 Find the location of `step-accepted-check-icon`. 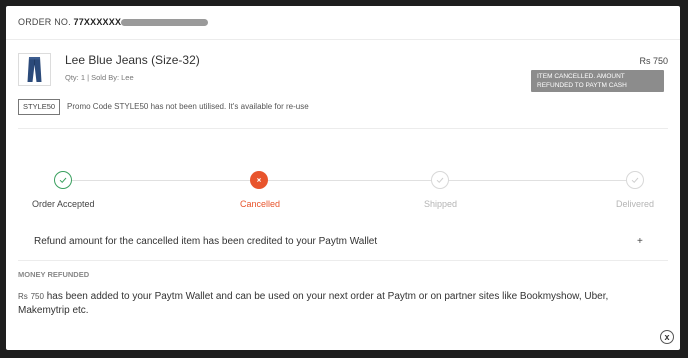

step-accepted-check-icon is located at coordinates (63, 180).